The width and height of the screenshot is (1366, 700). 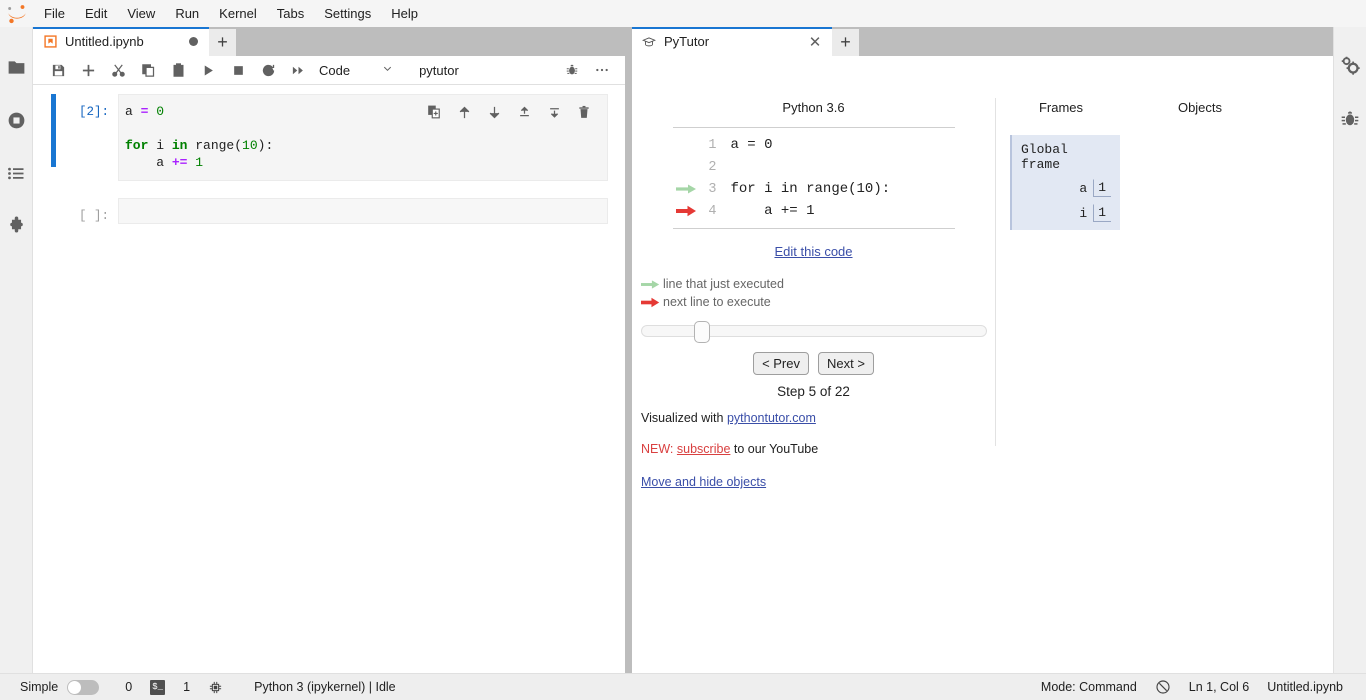 I want to click on jupyter-logo-icon, so click(x=17, y=13).